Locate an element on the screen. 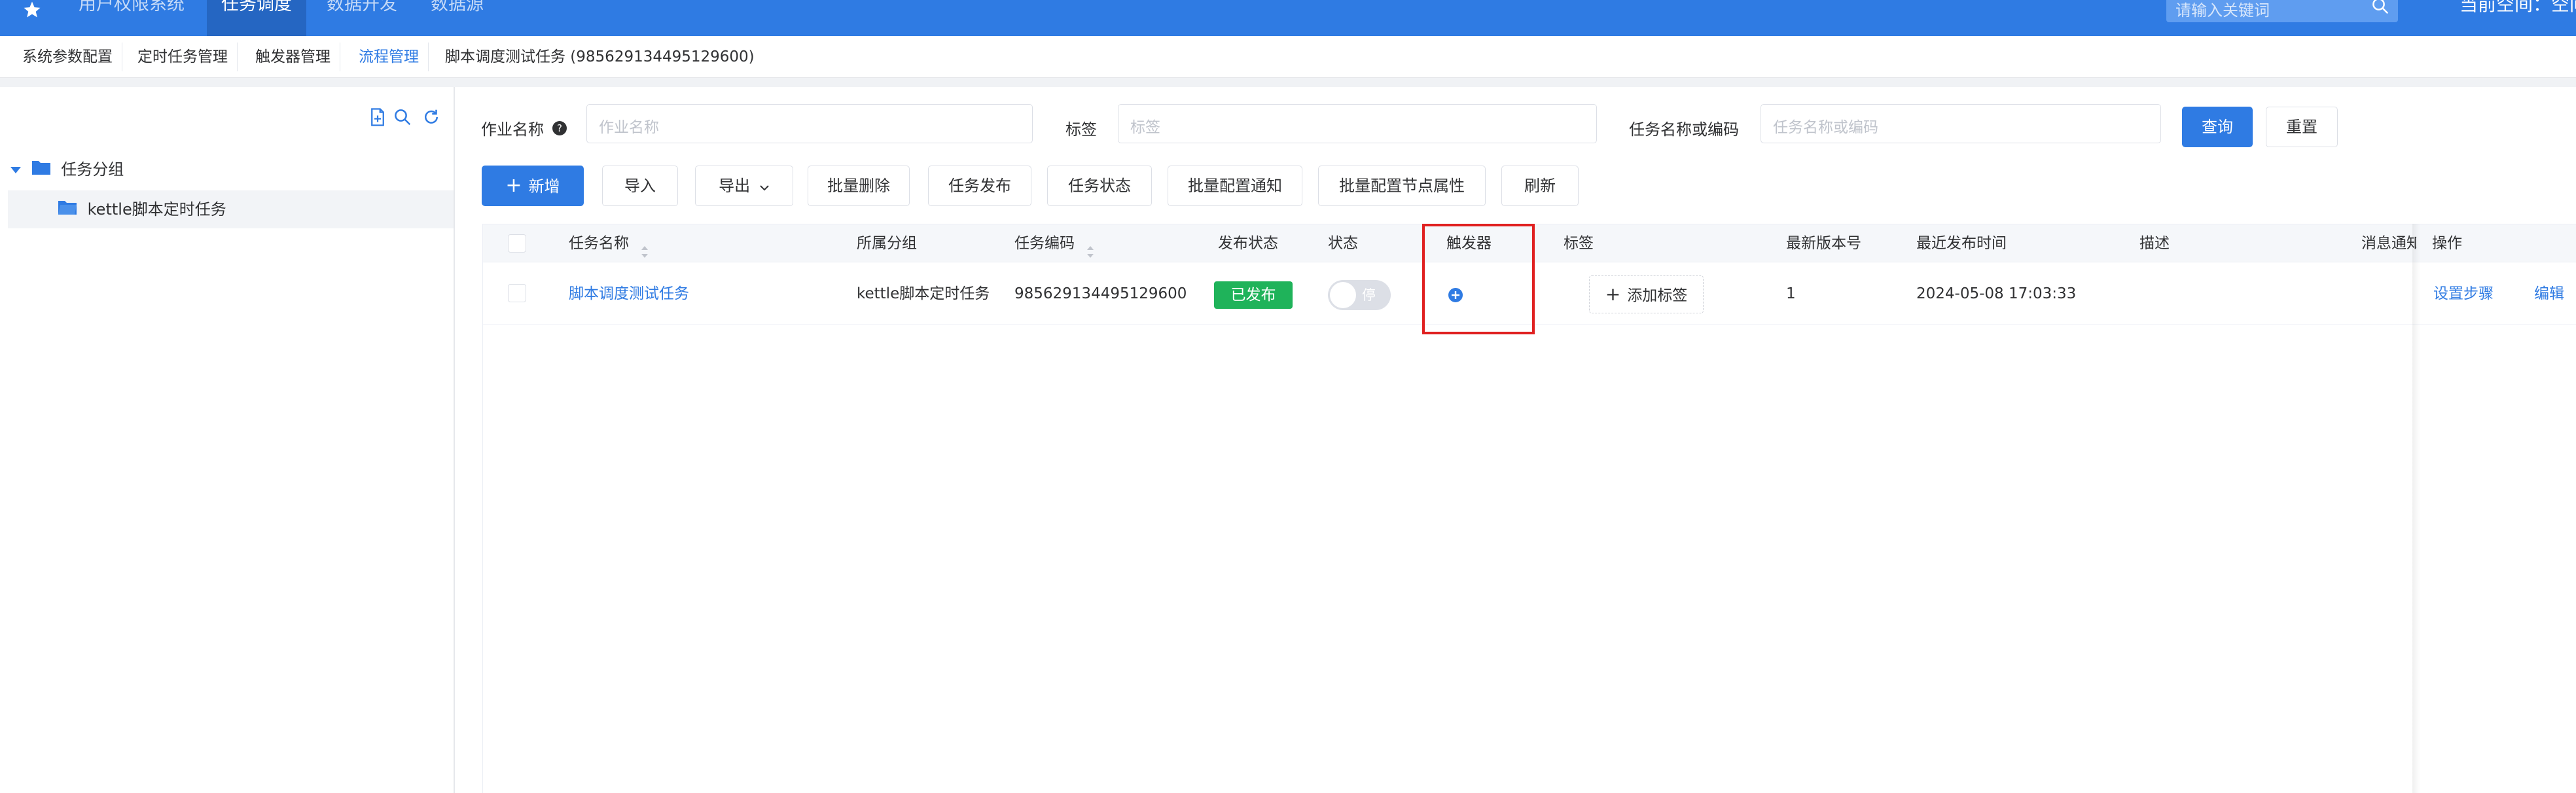 The width and height of the screenshot is (2576, 793). set-steps-link: 设置步骤 is located at coordinates (2463, 293).